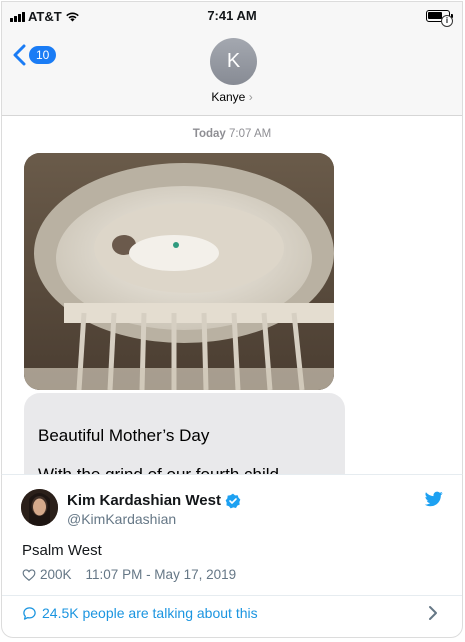  What do you see at coordinates (150, 613) in the screenshot?
I see `talking-count-label: 24.5K people are talking about this` at bounding box center [150, 613].